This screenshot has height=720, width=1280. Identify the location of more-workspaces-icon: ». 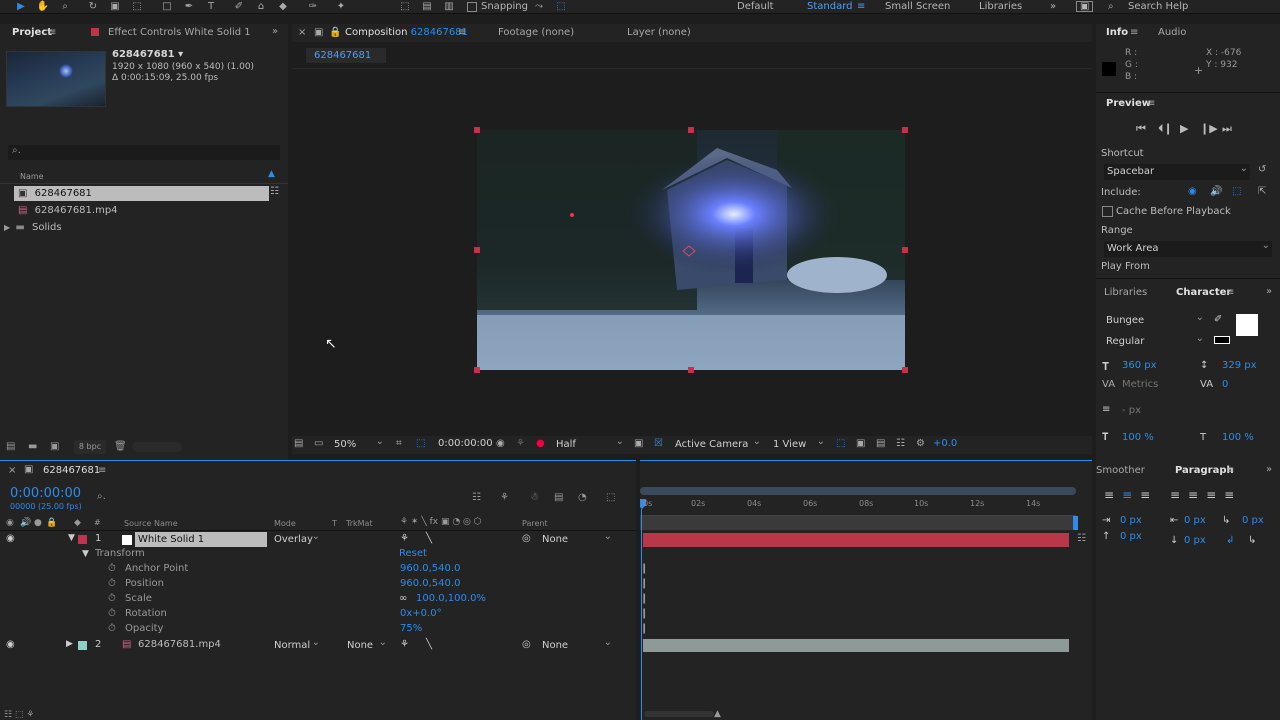
(1053, 6).